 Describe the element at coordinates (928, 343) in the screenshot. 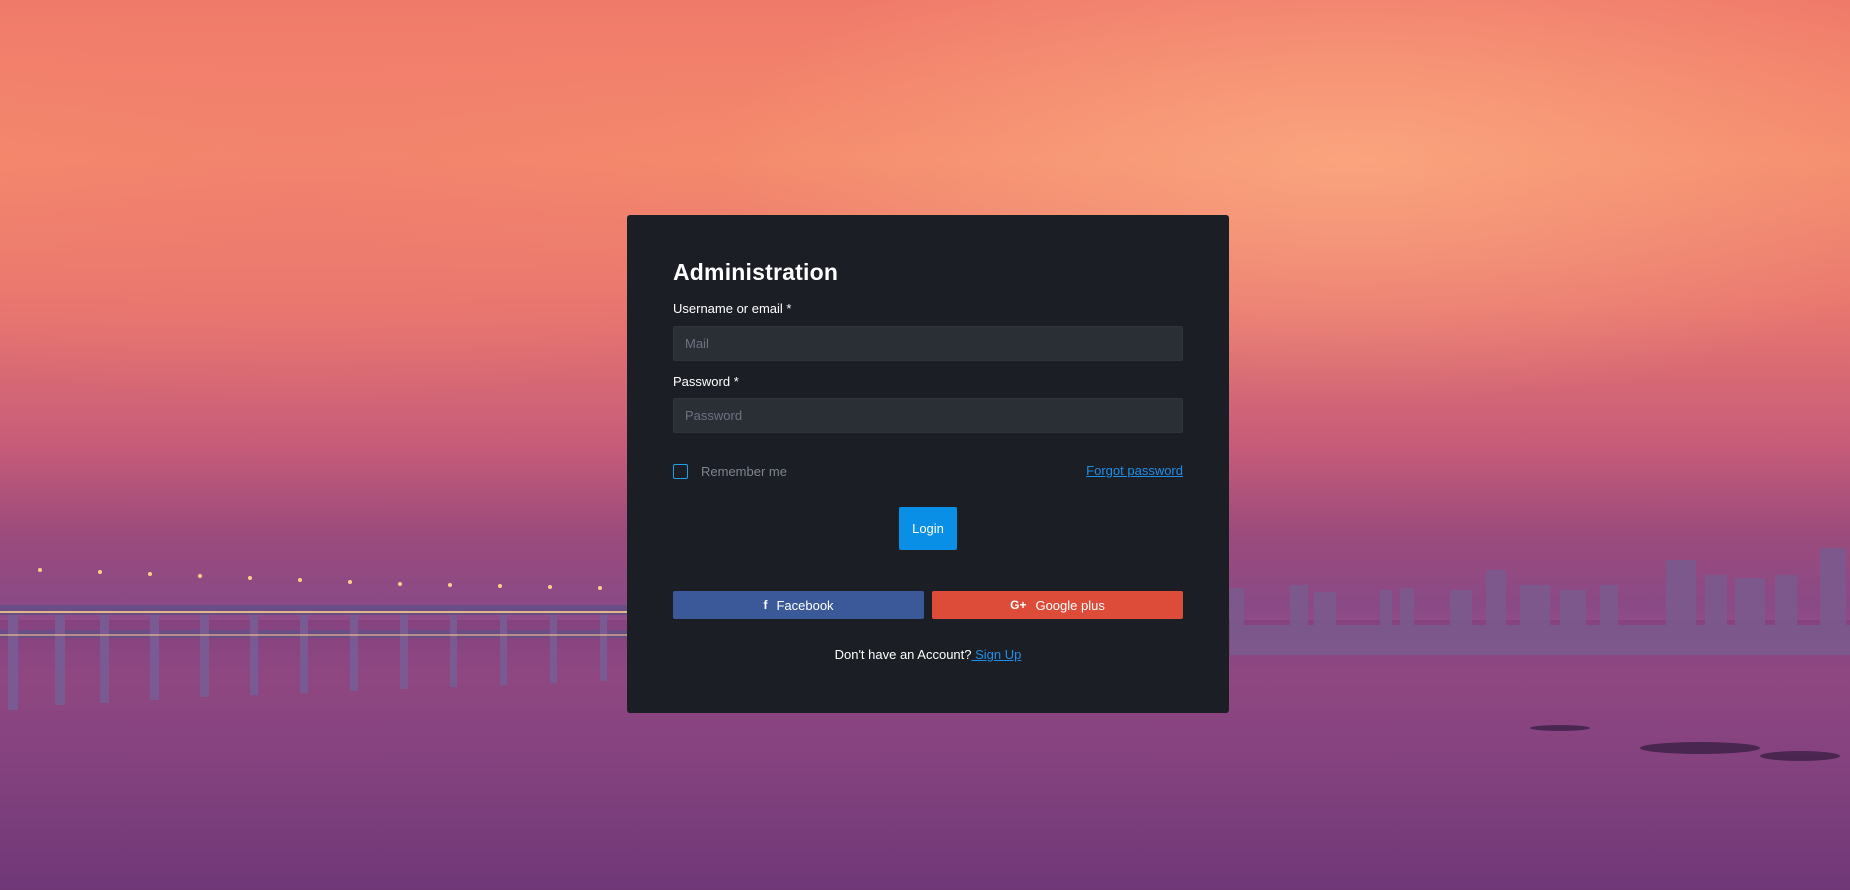

I see `username-input` at that location.